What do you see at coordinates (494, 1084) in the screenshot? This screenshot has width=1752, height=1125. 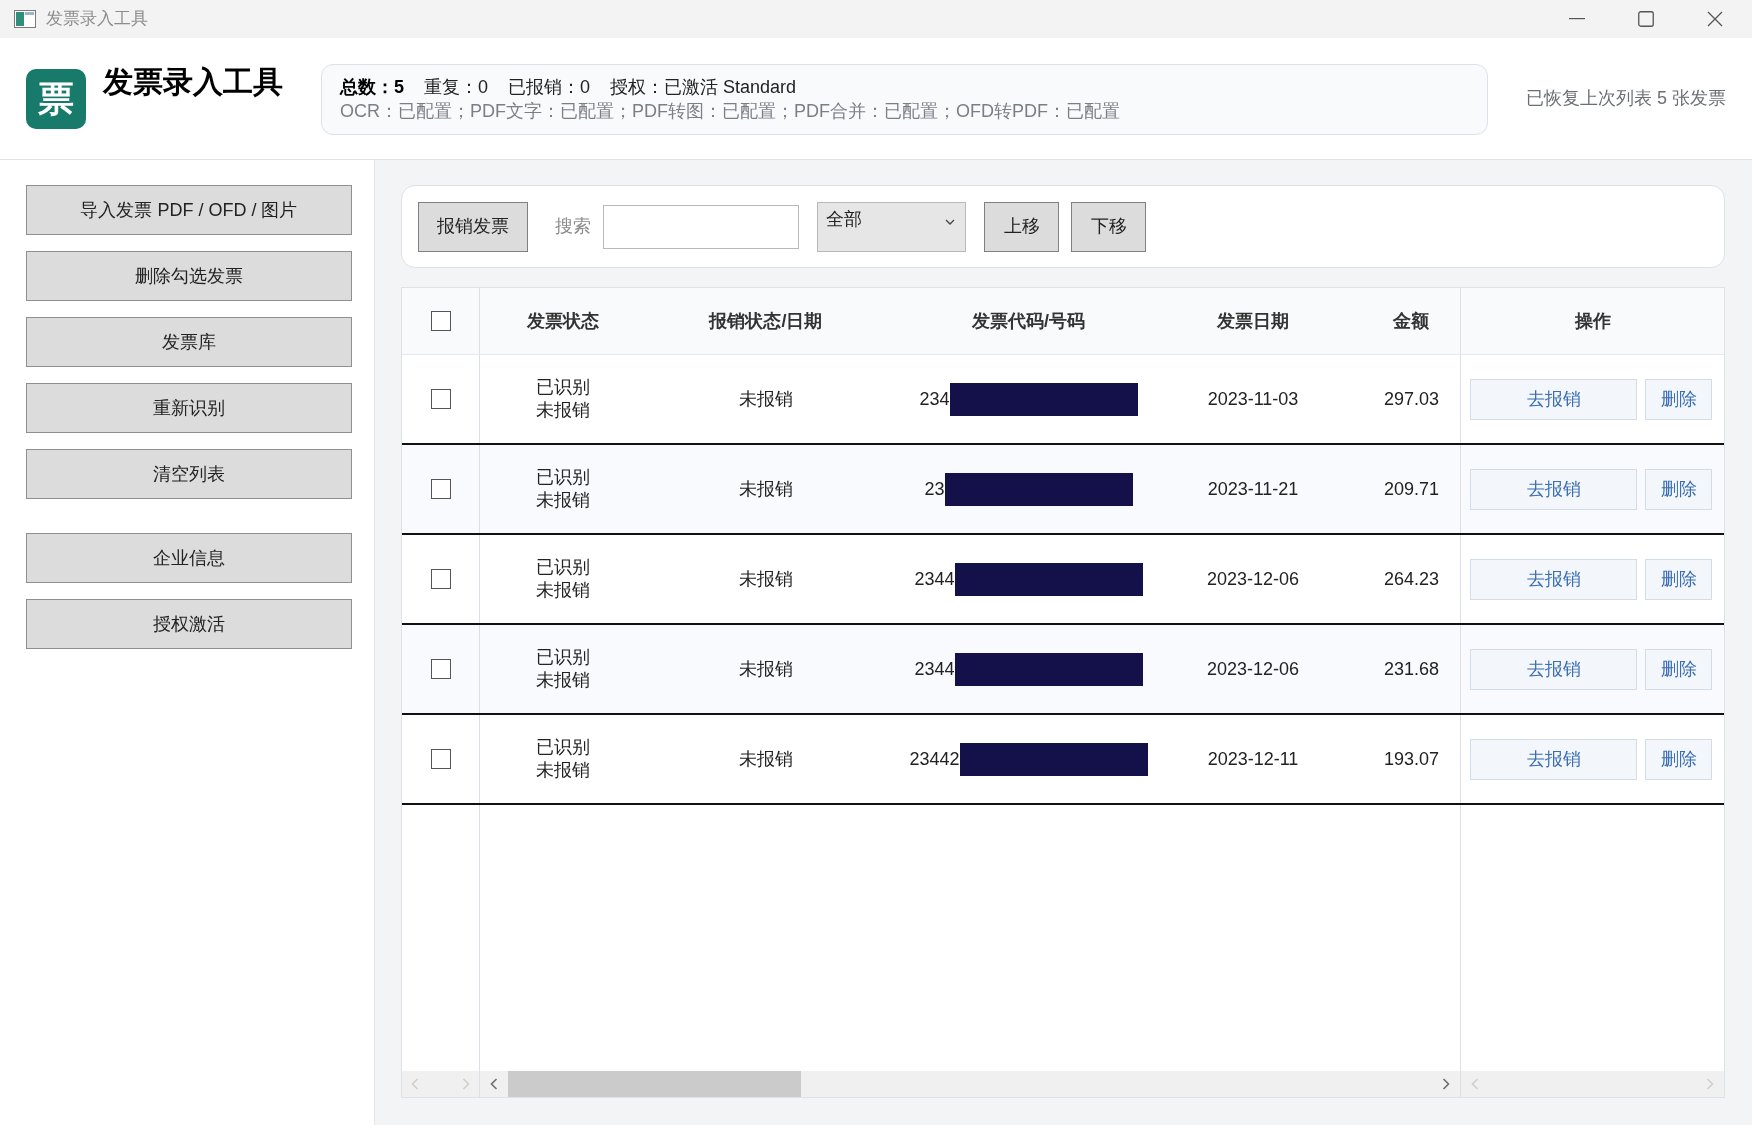 I see `chevron-left-icon` at bounding box center [494, 1084].